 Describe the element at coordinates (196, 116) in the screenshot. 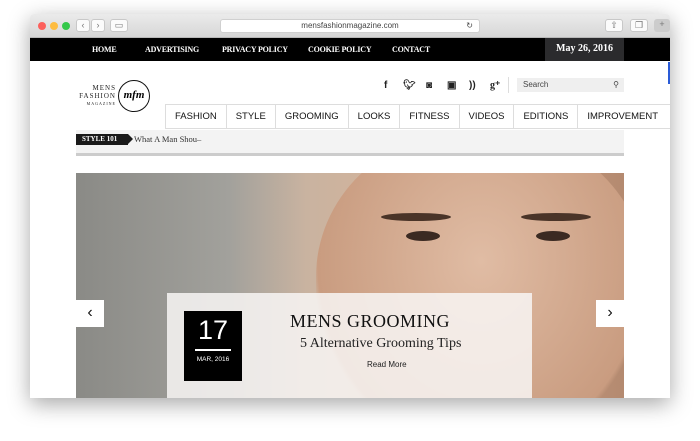

I see `menu-fashion: FASHION` at that location.